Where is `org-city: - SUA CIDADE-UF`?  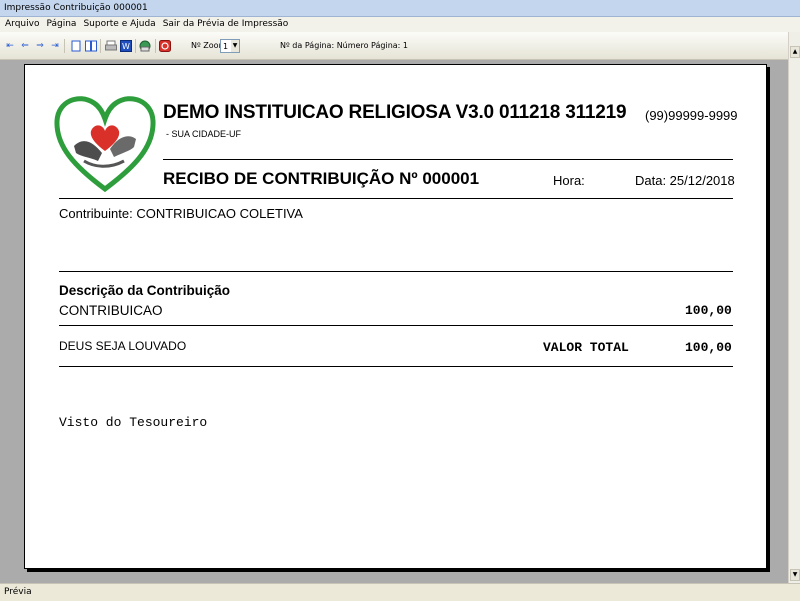 org-city: - SUA CIDADE-UF is located at coordinates (204, 134).